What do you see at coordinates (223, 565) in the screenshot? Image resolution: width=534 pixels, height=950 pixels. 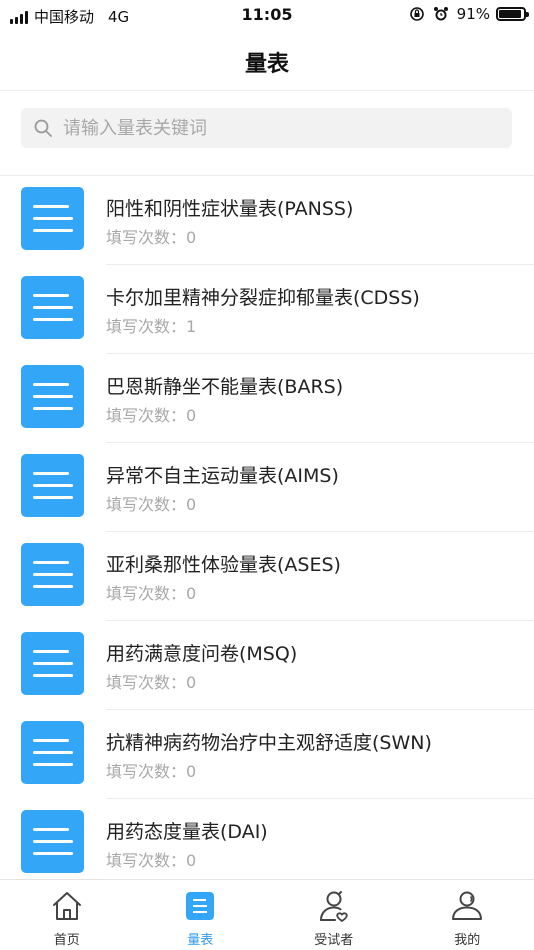 I see `scale-title: 亚利桑那性体验量表(ASES)` at bounding box center [223, 565].